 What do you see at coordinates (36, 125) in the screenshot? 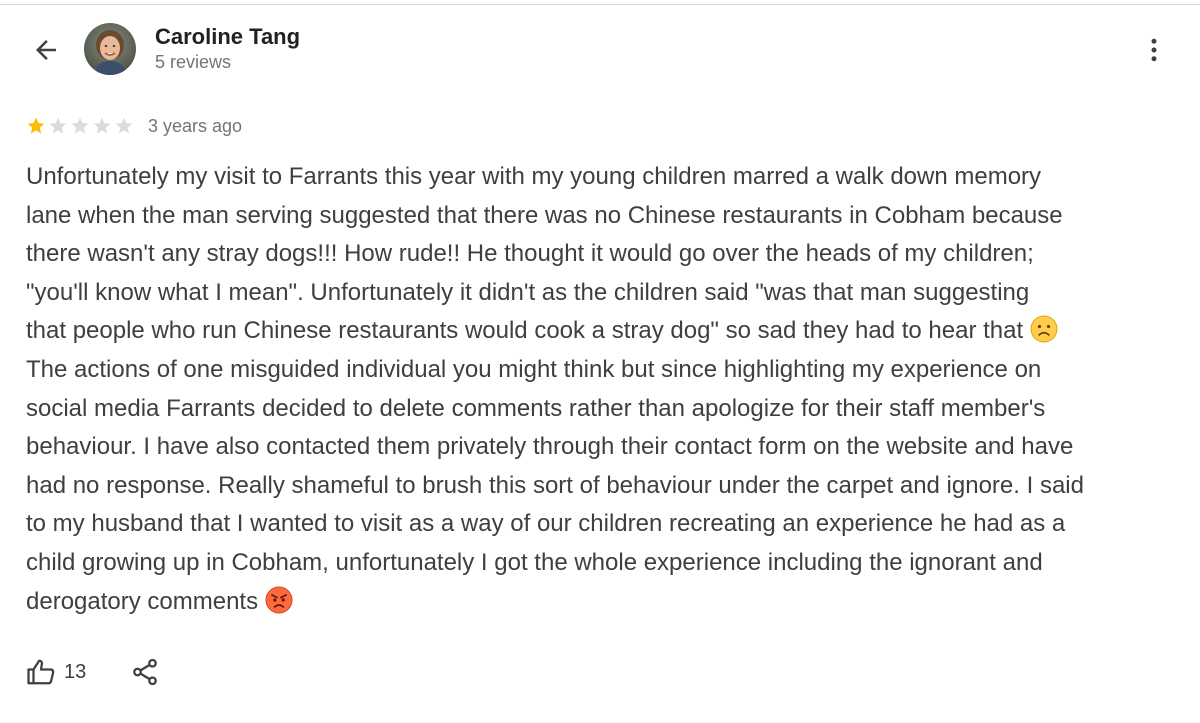
I see `star-filled-icon` at bounding box center [36, 125].